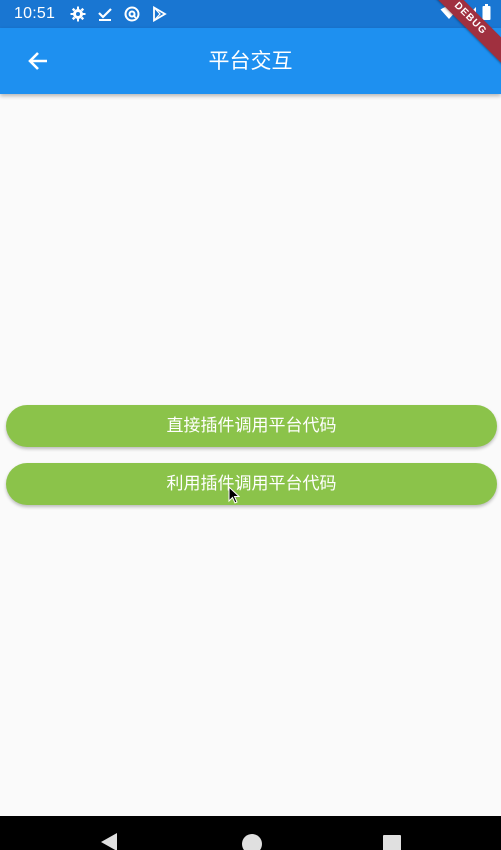 This screenshot has height=850, width=501. I want to click on nav-back-icon, so click(109, 841).